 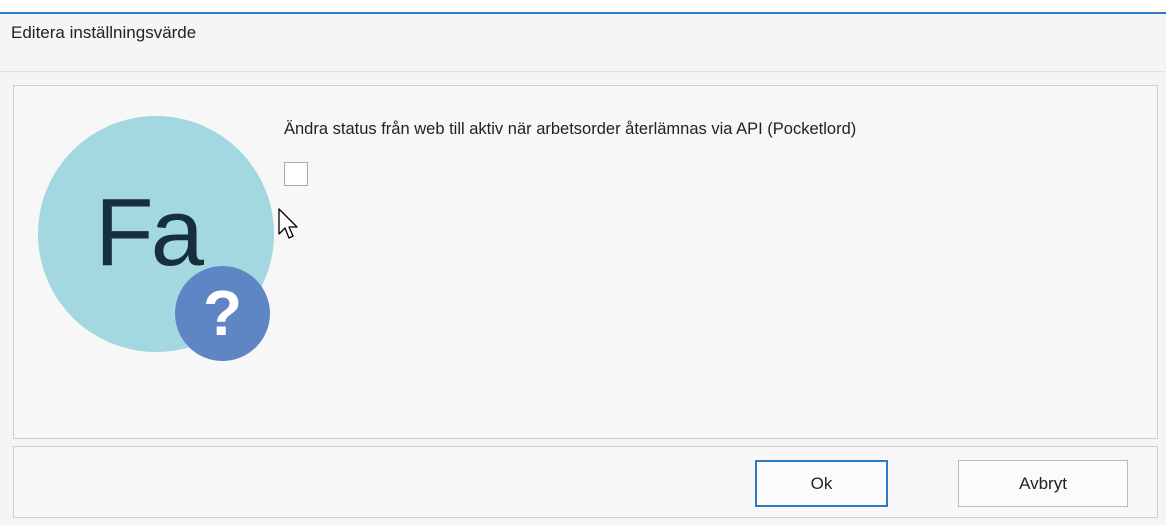 I want to click on dialog-title: Editera inställningsvärde, so click(x=104, y=32).